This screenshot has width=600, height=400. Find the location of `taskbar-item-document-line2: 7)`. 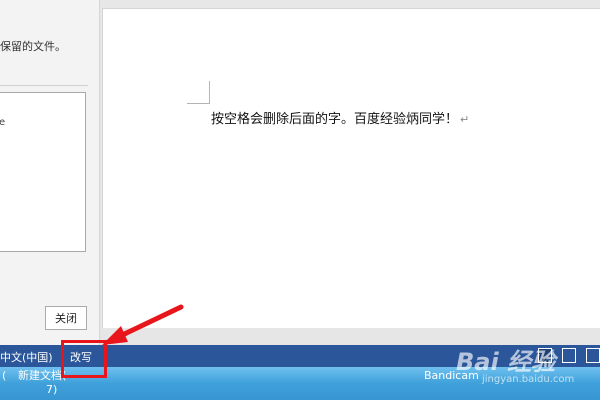

taskbar-item-document-line2: 7) is located at coordinates (52, 389).